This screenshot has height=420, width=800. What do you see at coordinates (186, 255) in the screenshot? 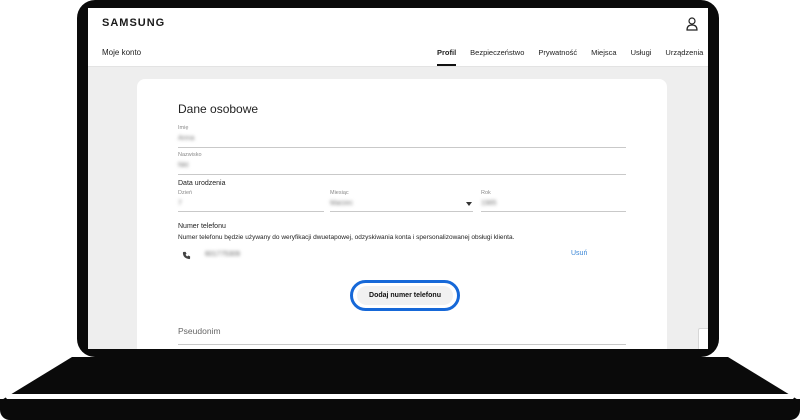
I see `phone-icon` at bounding box center [186, 255].